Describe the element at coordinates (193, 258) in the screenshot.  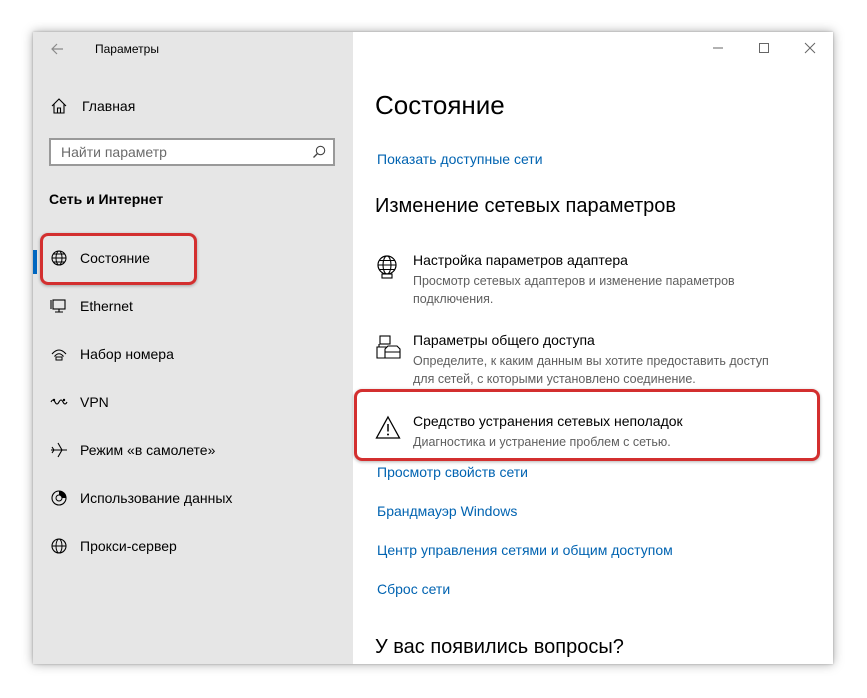
I see `sidebar-item-status: Состояние` at that location.